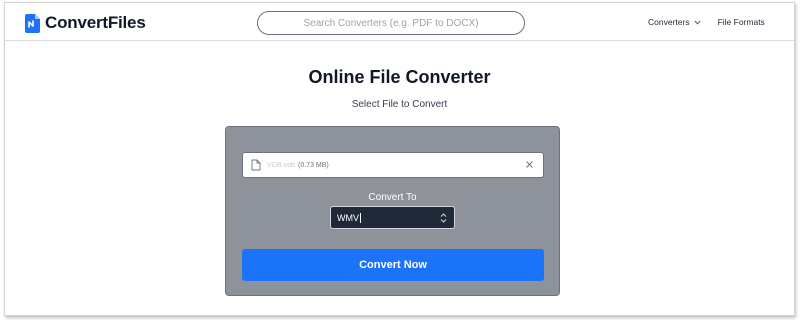 This screenshot has width=800, height=320. I want to click on selected-format: WMV, so click(348, 217).